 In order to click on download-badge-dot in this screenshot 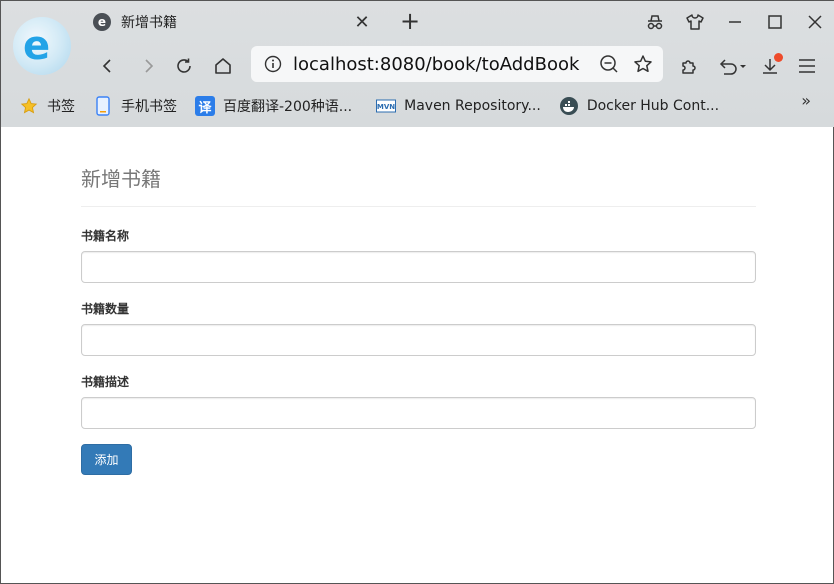, I will do `click(778, 57)`.